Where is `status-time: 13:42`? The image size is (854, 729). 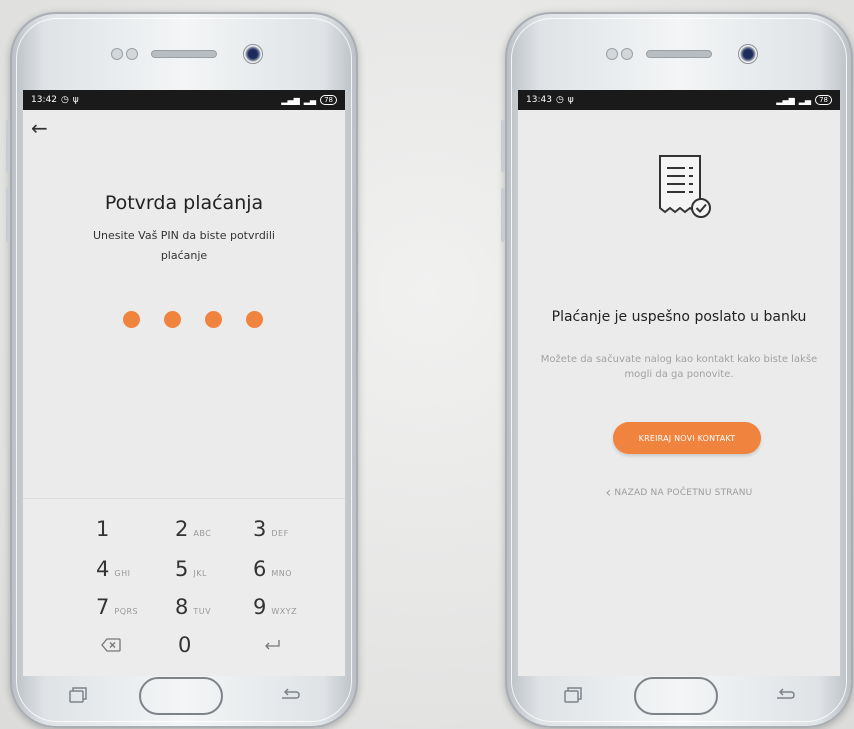
status-time: 13:42 is located at coordinates (44, 100).